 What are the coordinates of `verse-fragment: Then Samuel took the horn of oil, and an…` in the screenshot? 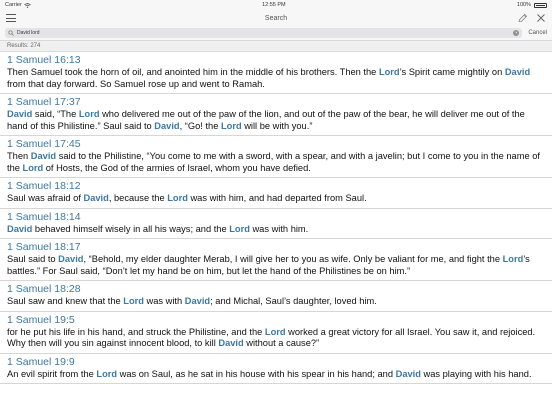 It's located at (193, 72).